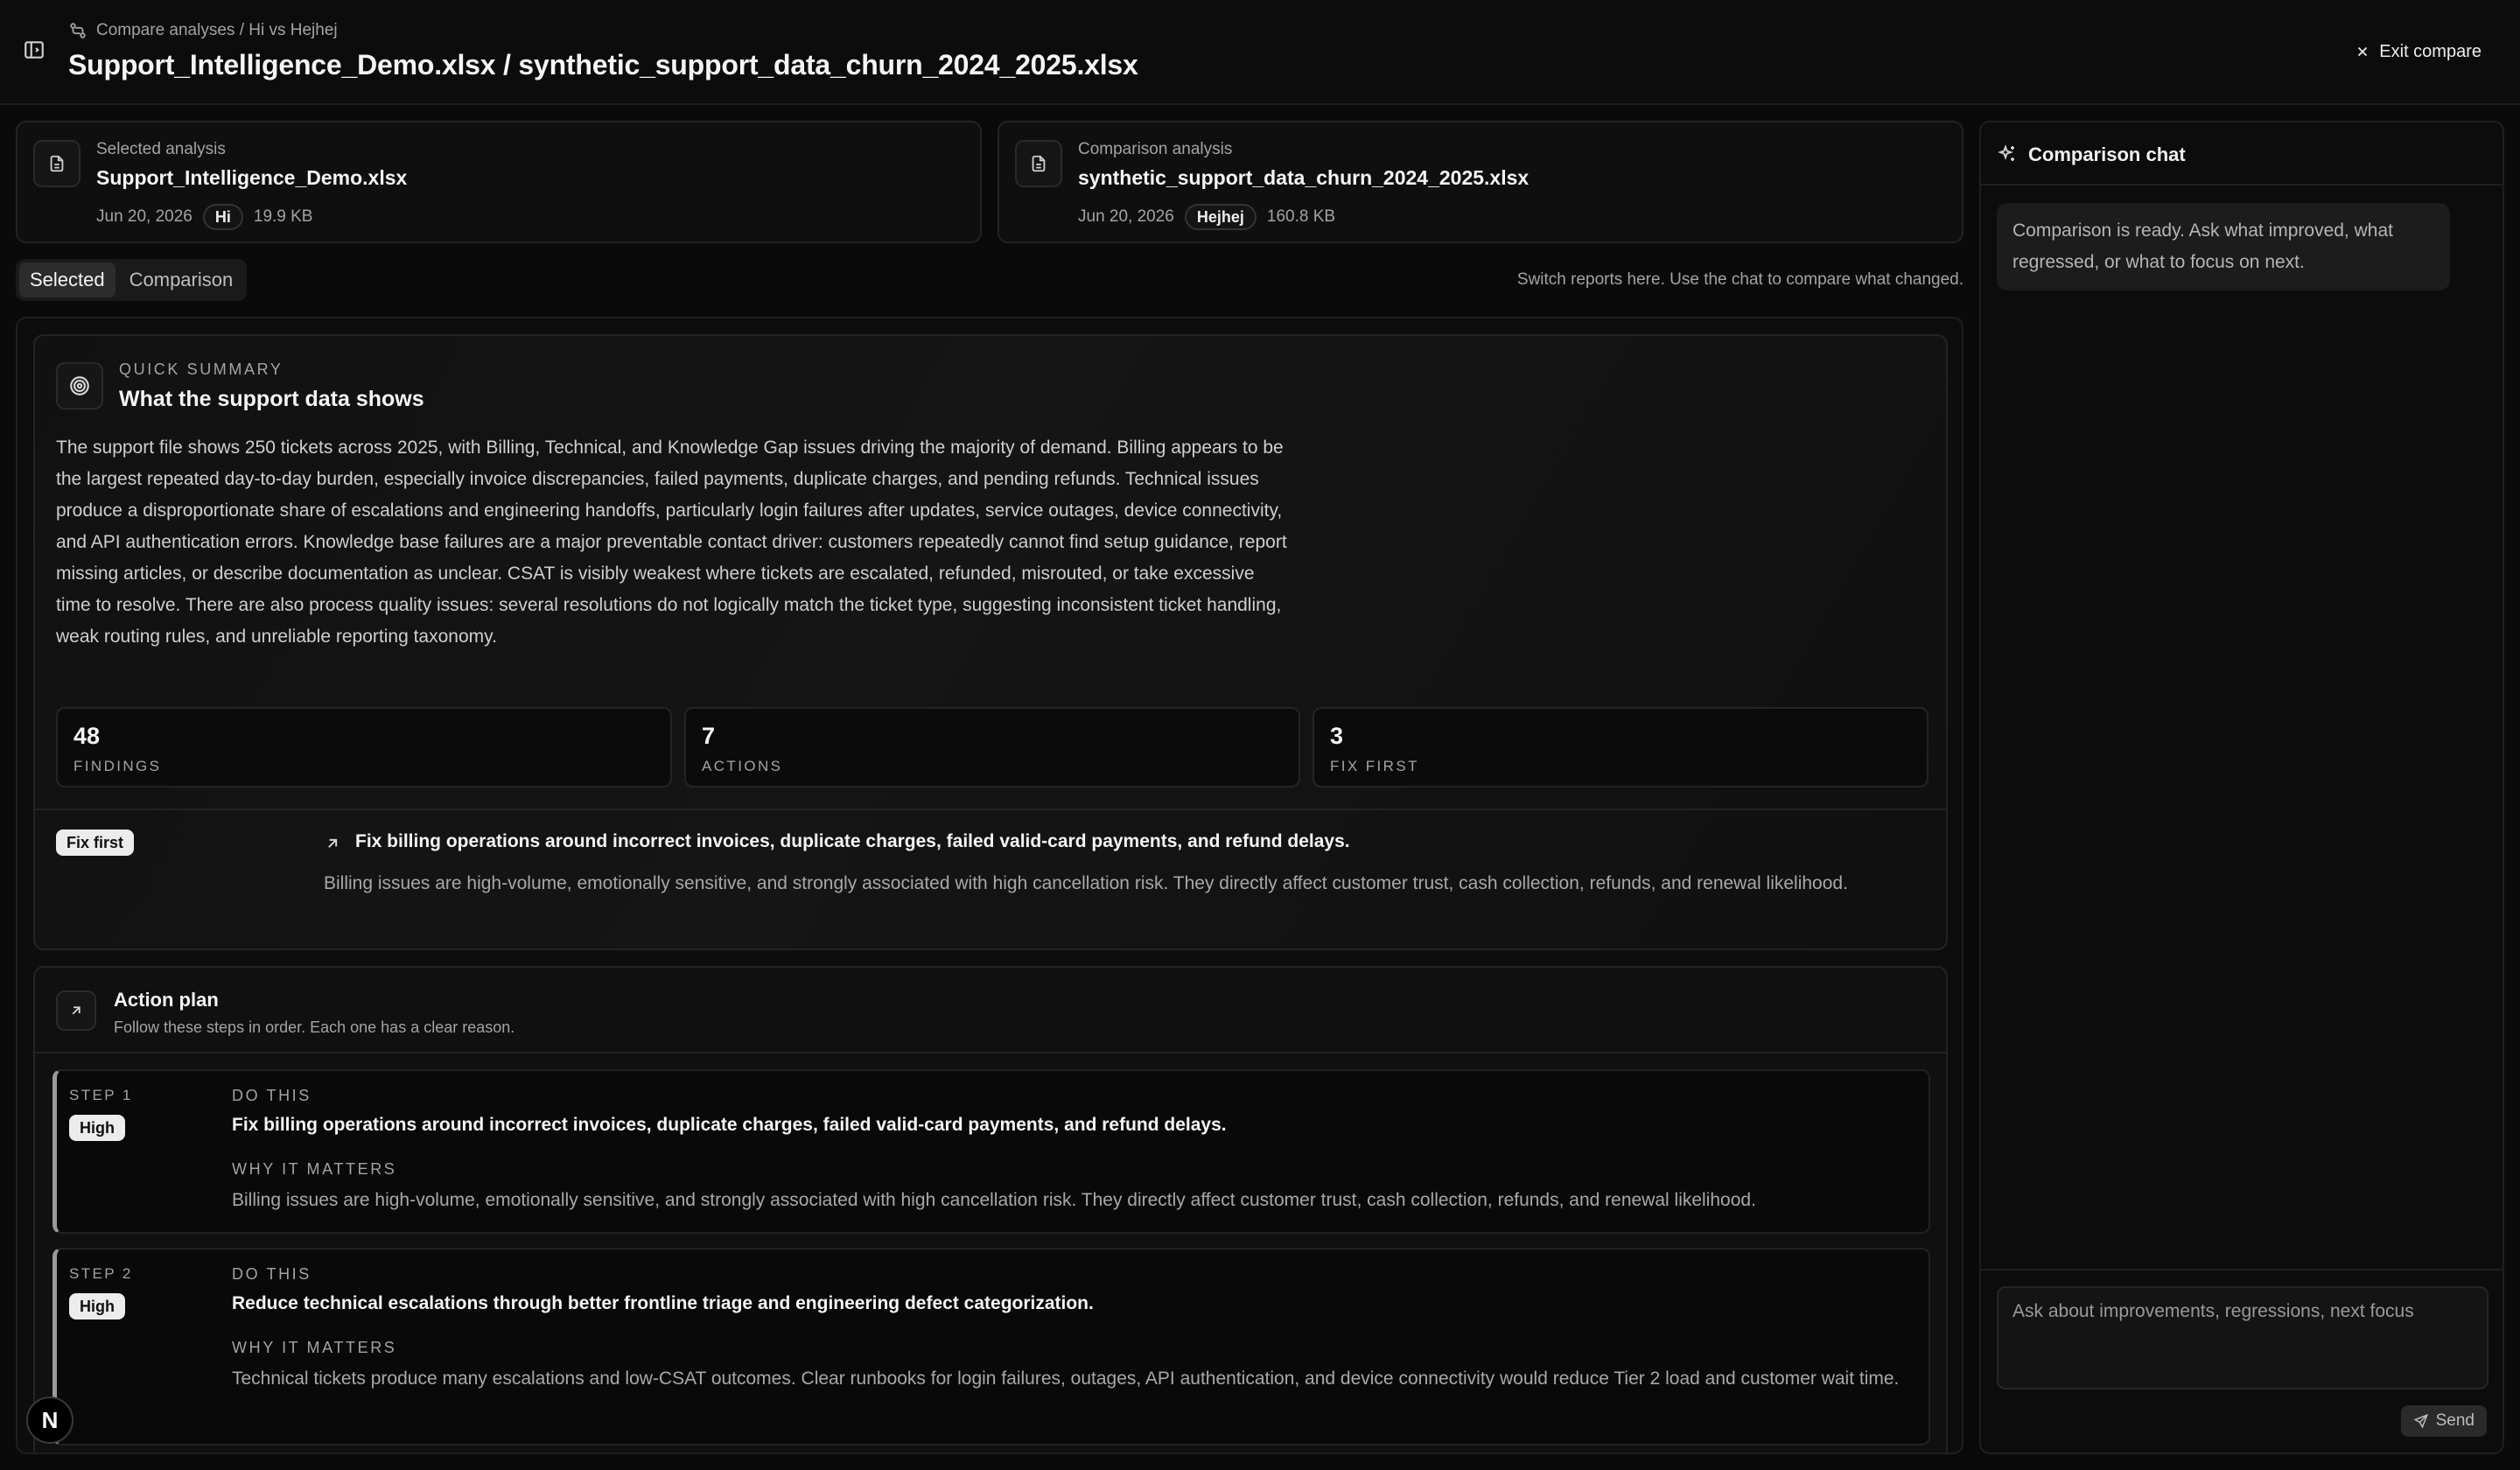 The image size is (2520, 1470). I want to click on breadcrumb-text: Compare analyses / Hi vs Hejhej, so click(217, 30).